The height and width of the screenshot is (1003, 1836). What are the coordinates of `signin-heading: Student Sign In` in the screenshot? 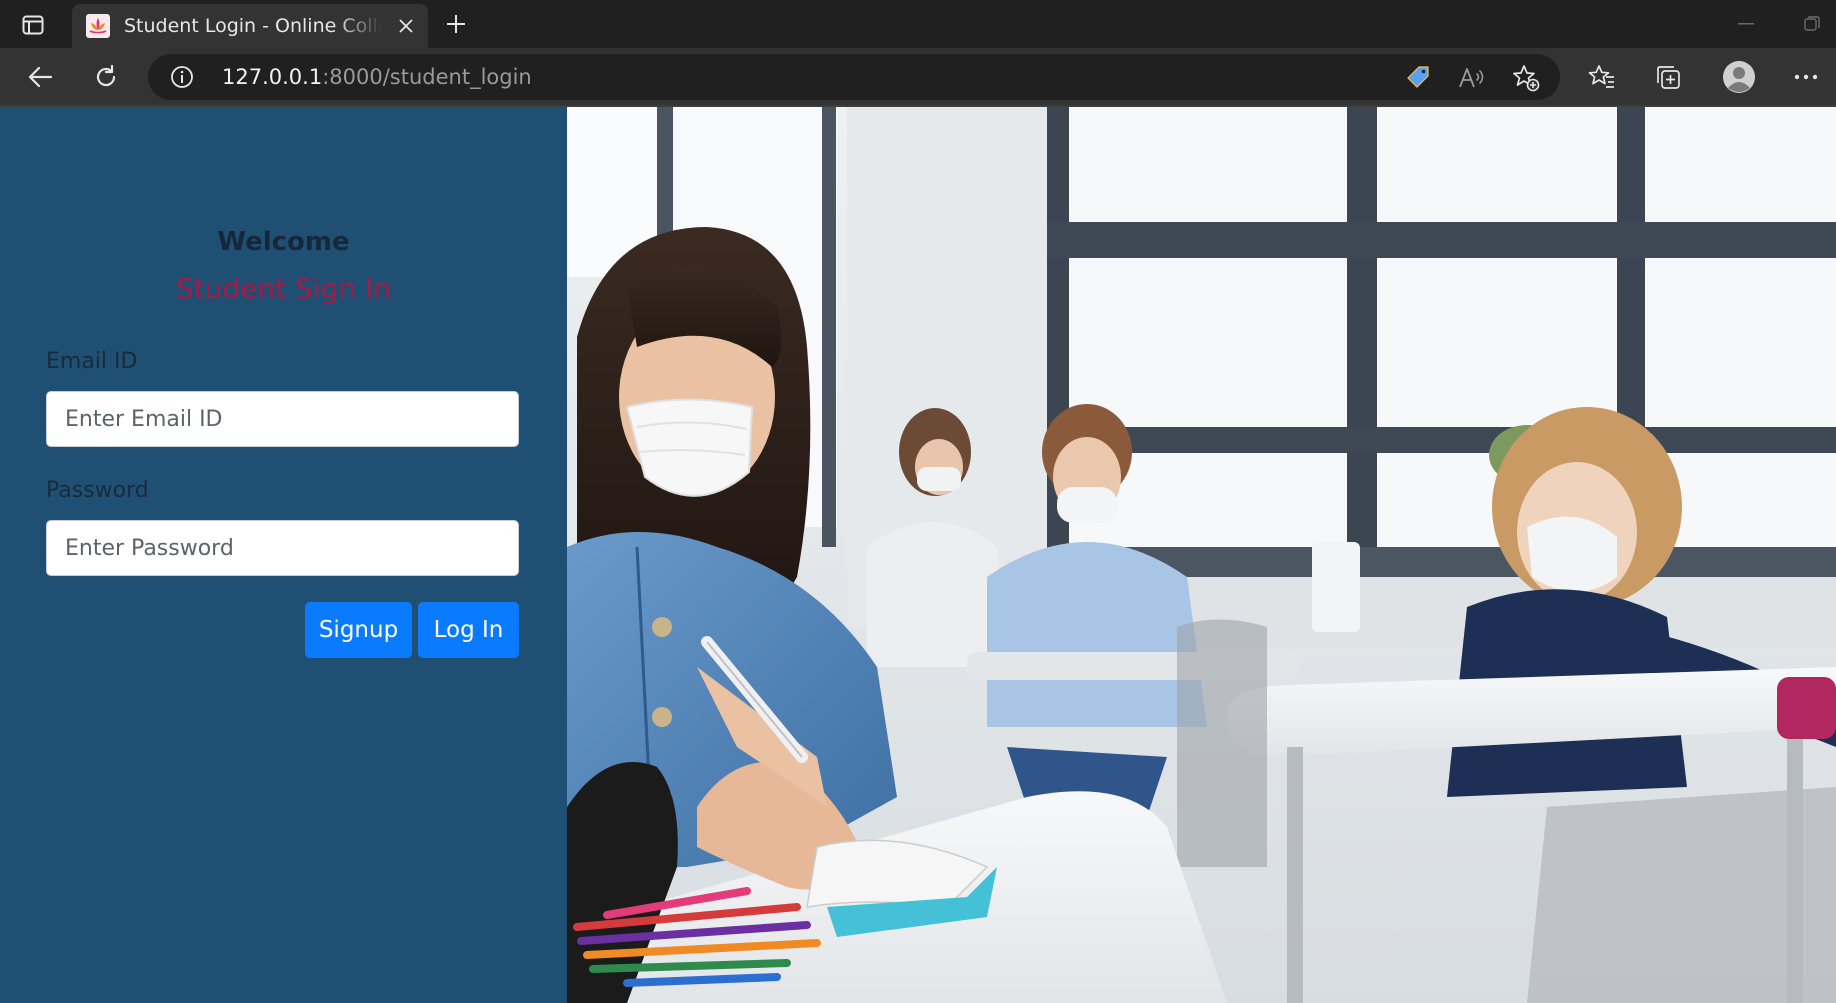 It's located at (283, 288).